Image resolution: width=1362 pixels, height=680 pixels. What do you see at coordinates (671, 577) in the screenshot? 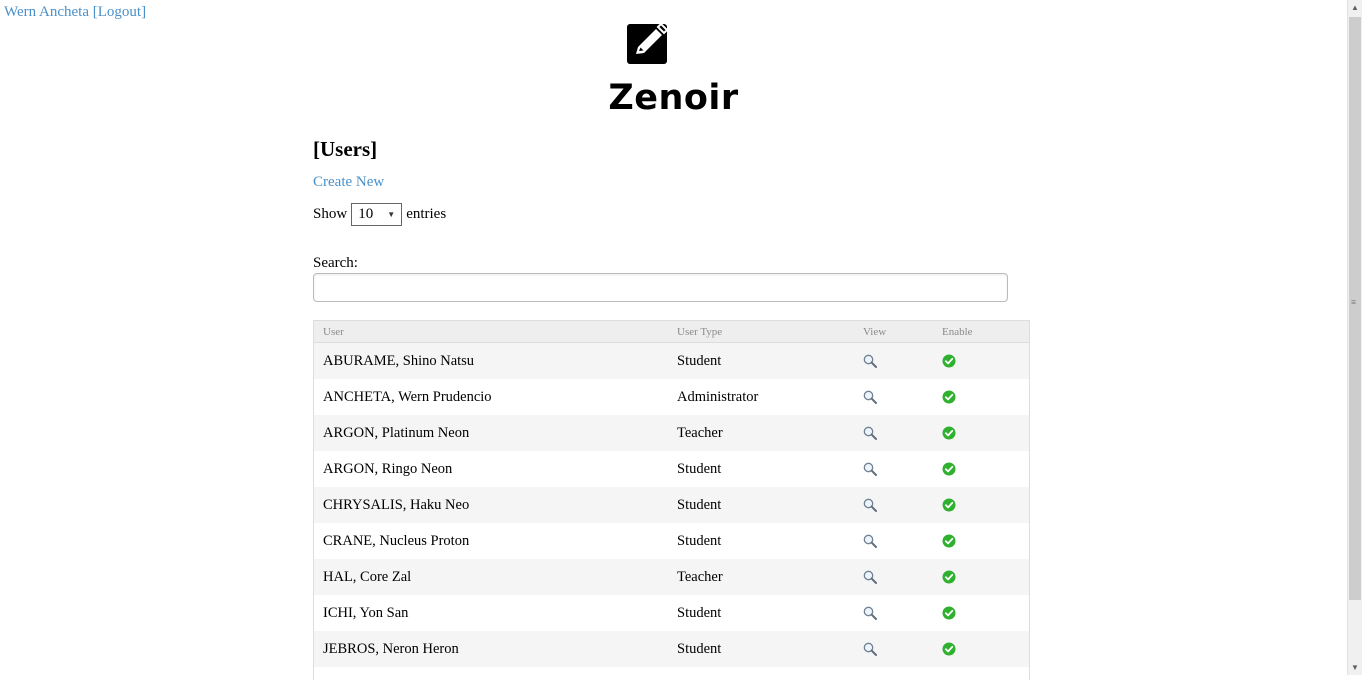
I see `table-row: HAL, Core Zal Teacher` at bounding box center [671, 577].